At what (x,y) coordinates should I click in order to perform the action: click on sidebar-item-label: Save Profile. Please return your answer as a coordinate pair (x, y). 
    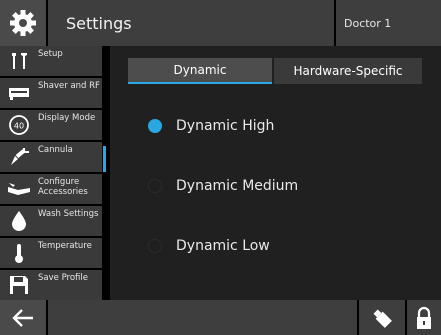
    Looking at the image, I should click on (63, 278).